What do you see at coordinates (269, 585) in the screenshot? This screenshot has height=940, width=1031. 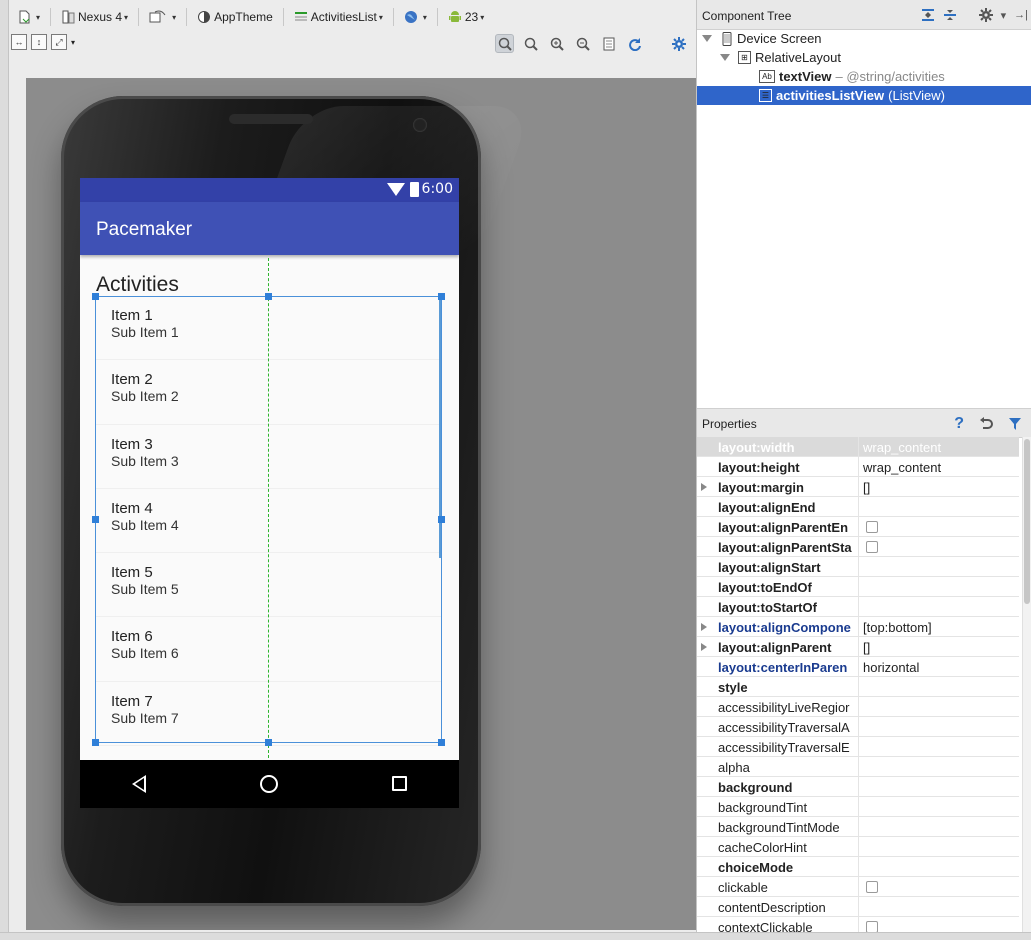 I see `list-item: Item 5 Sub Item 5` at bounding box center [269, 585].